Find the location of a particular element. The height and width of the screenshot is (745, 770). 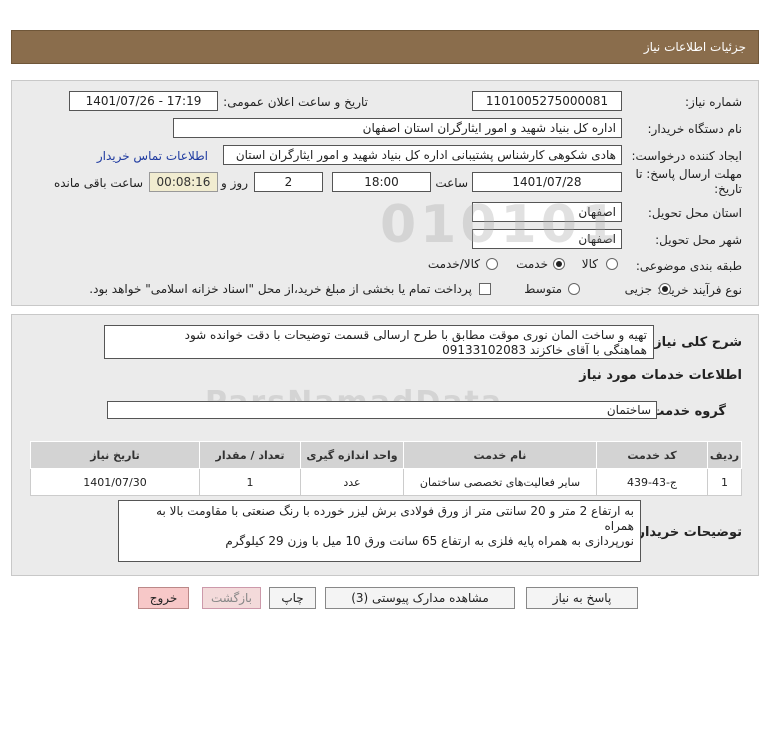

col-service-name: نام خدمت is located at coordinates (500, 455).